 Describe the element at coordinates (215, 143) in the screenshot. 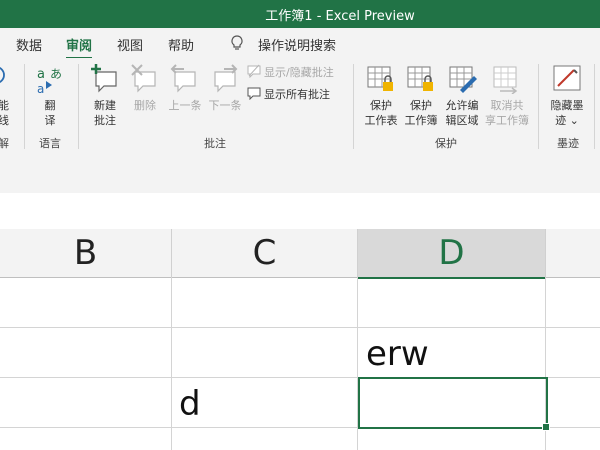

I see `group-label-comments: 批注` at that location.